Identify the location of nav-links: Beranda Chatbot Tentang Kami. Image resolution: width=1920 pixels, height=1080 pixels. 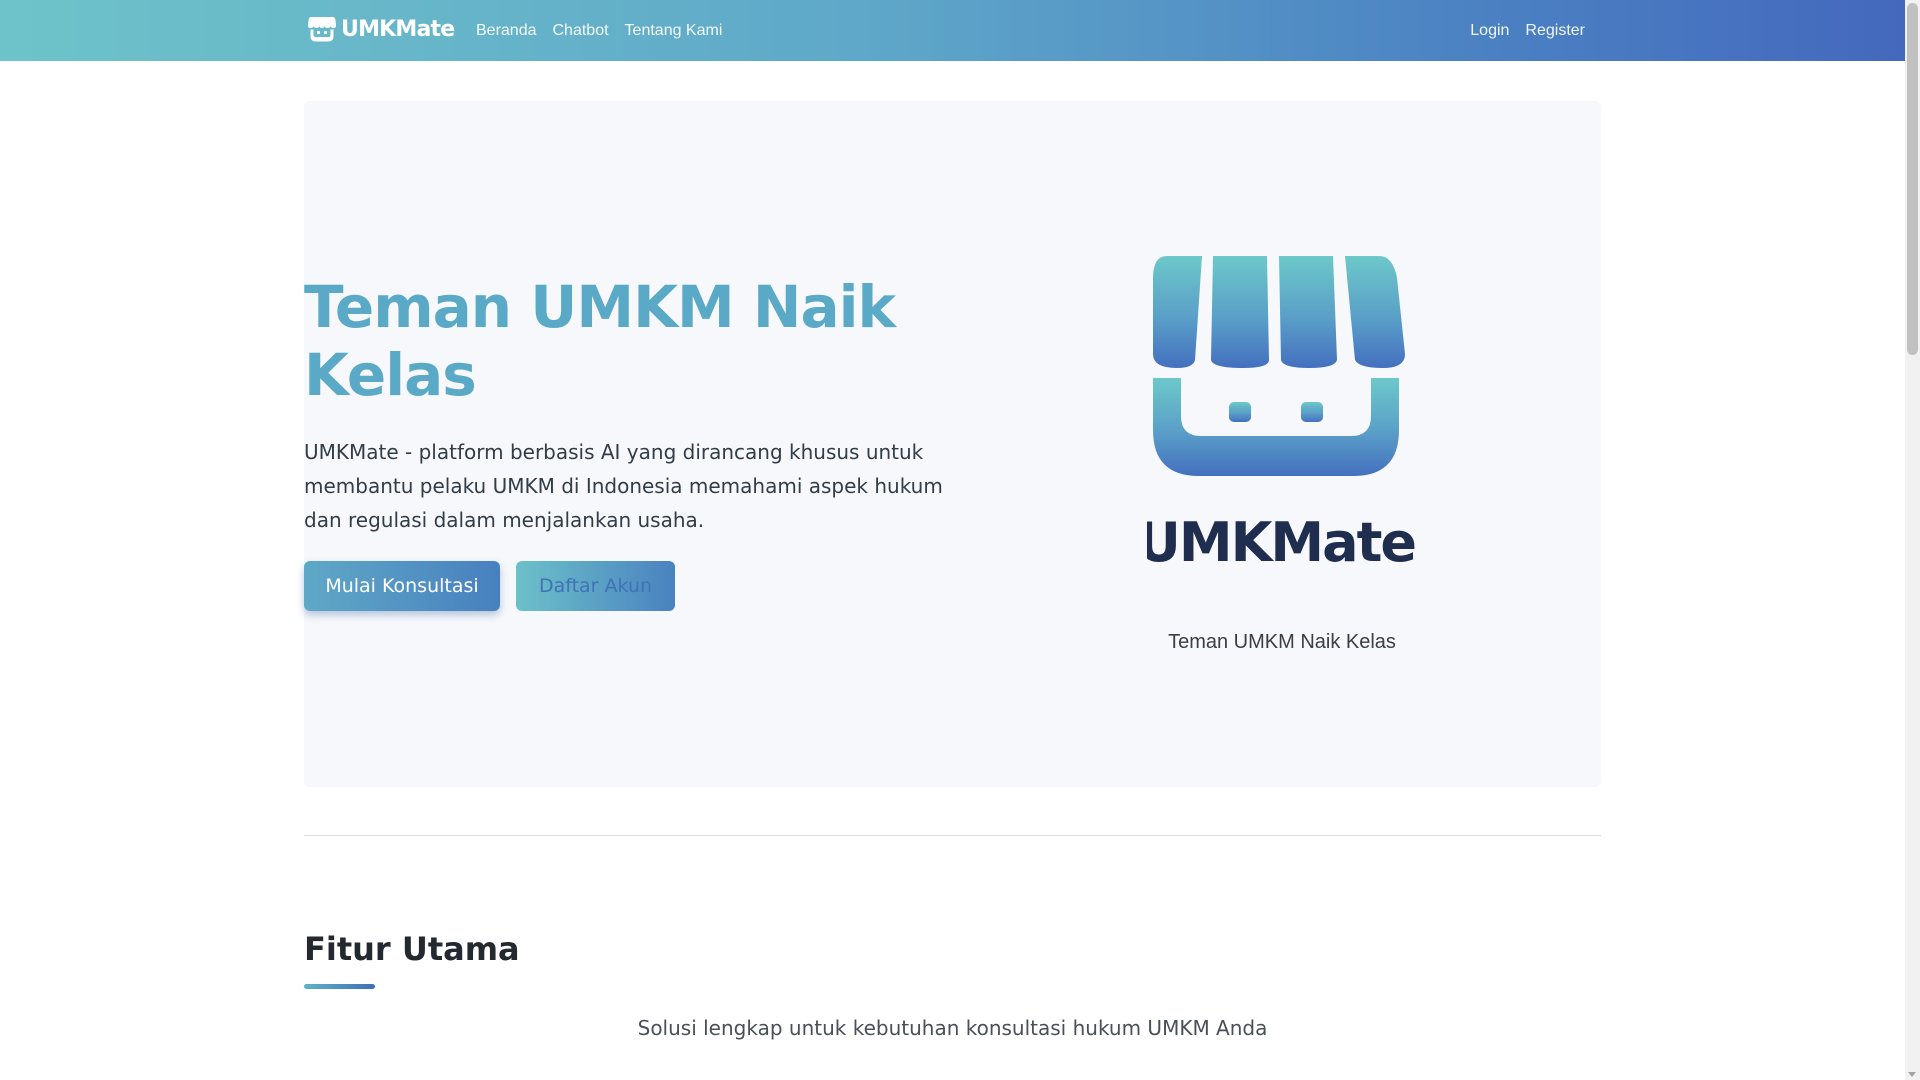
(599, 30).